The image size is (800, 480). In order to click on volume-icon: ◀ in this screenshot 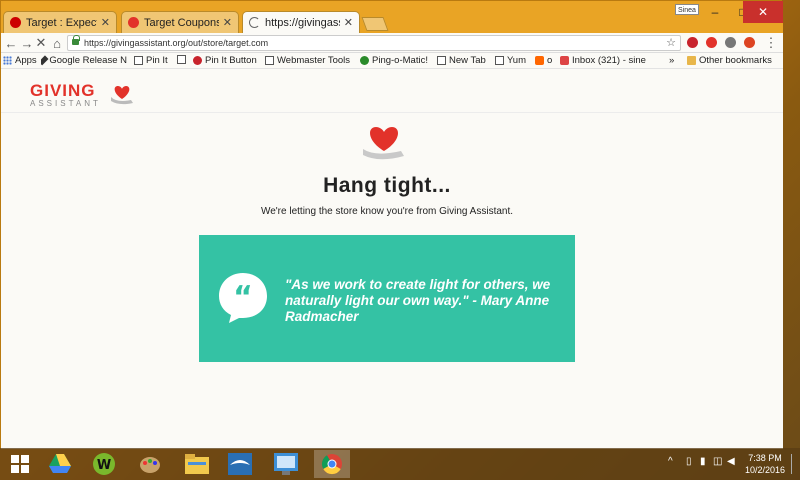, I will do `click(731, 461)`.